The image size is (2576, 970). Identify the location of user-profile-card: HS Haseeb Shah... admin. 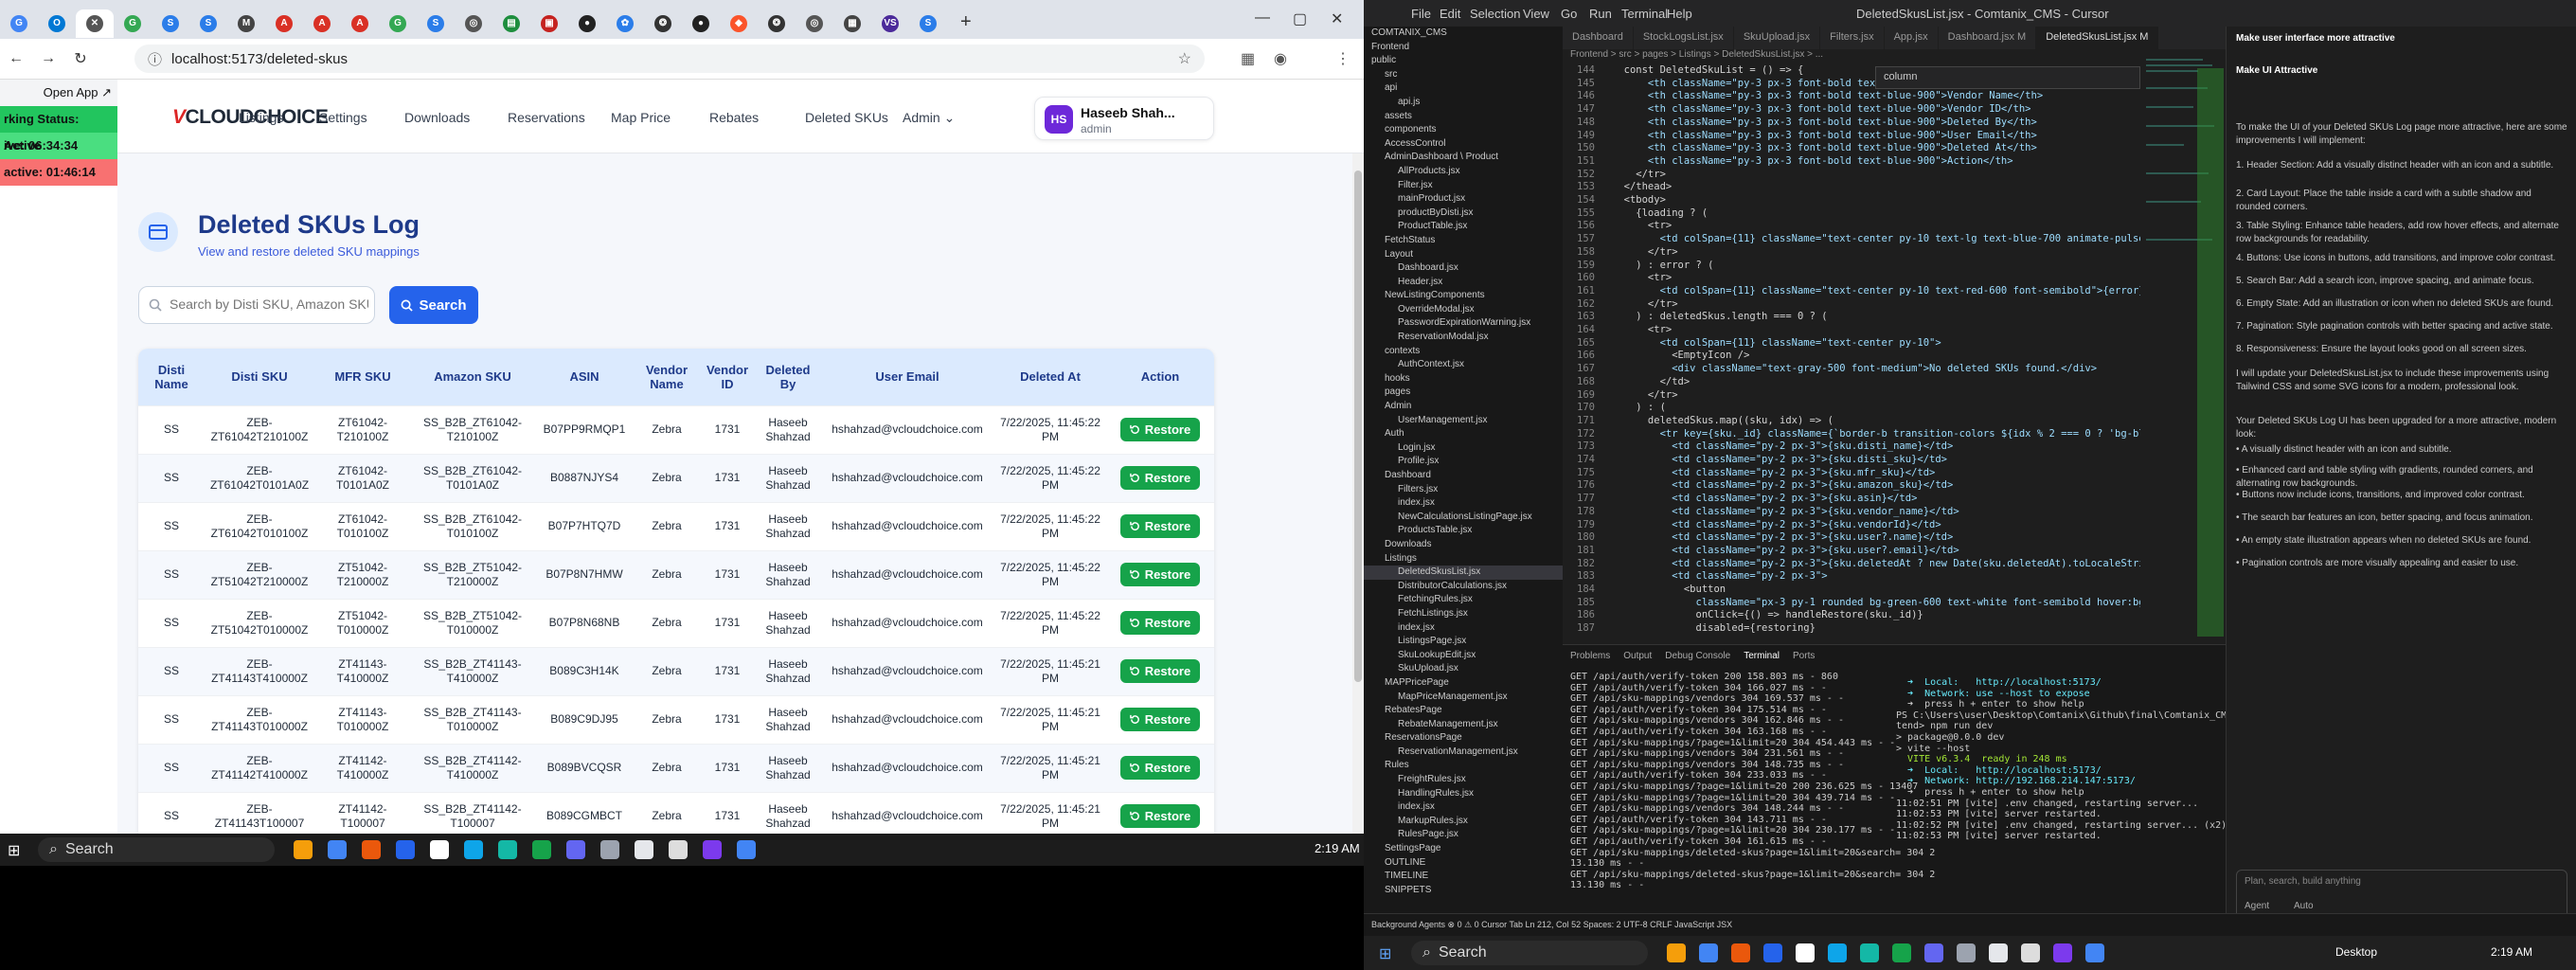
(1124, 118).